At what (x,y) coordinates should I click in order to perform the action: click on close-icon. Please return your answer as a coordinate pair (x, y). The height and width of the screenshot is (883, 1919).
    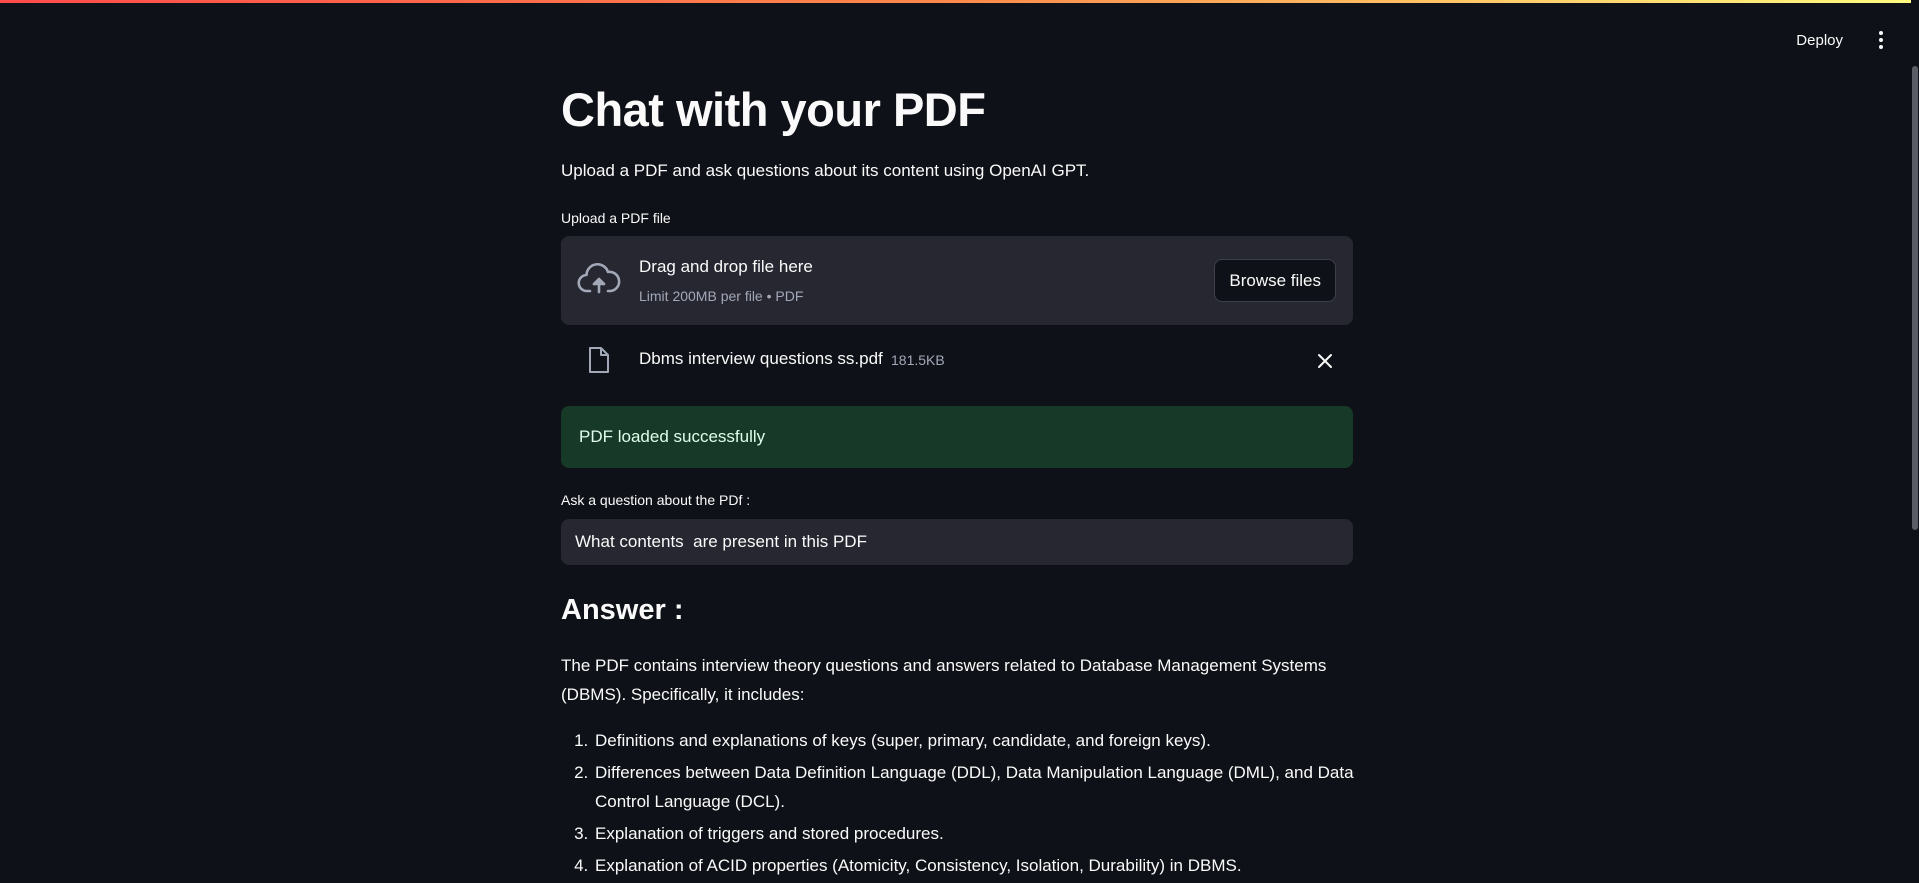
    Looking at the image, I should click on (1325, 361).